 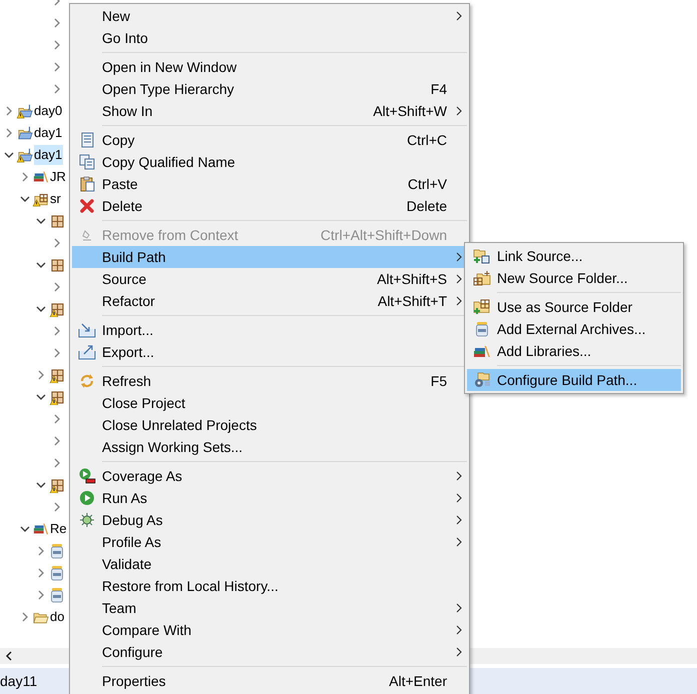 What do you see at coordinates (269, 681) in the screenshot?
I see `menu-item: Properties Alt+Enter` at bounding box center [269, 681].